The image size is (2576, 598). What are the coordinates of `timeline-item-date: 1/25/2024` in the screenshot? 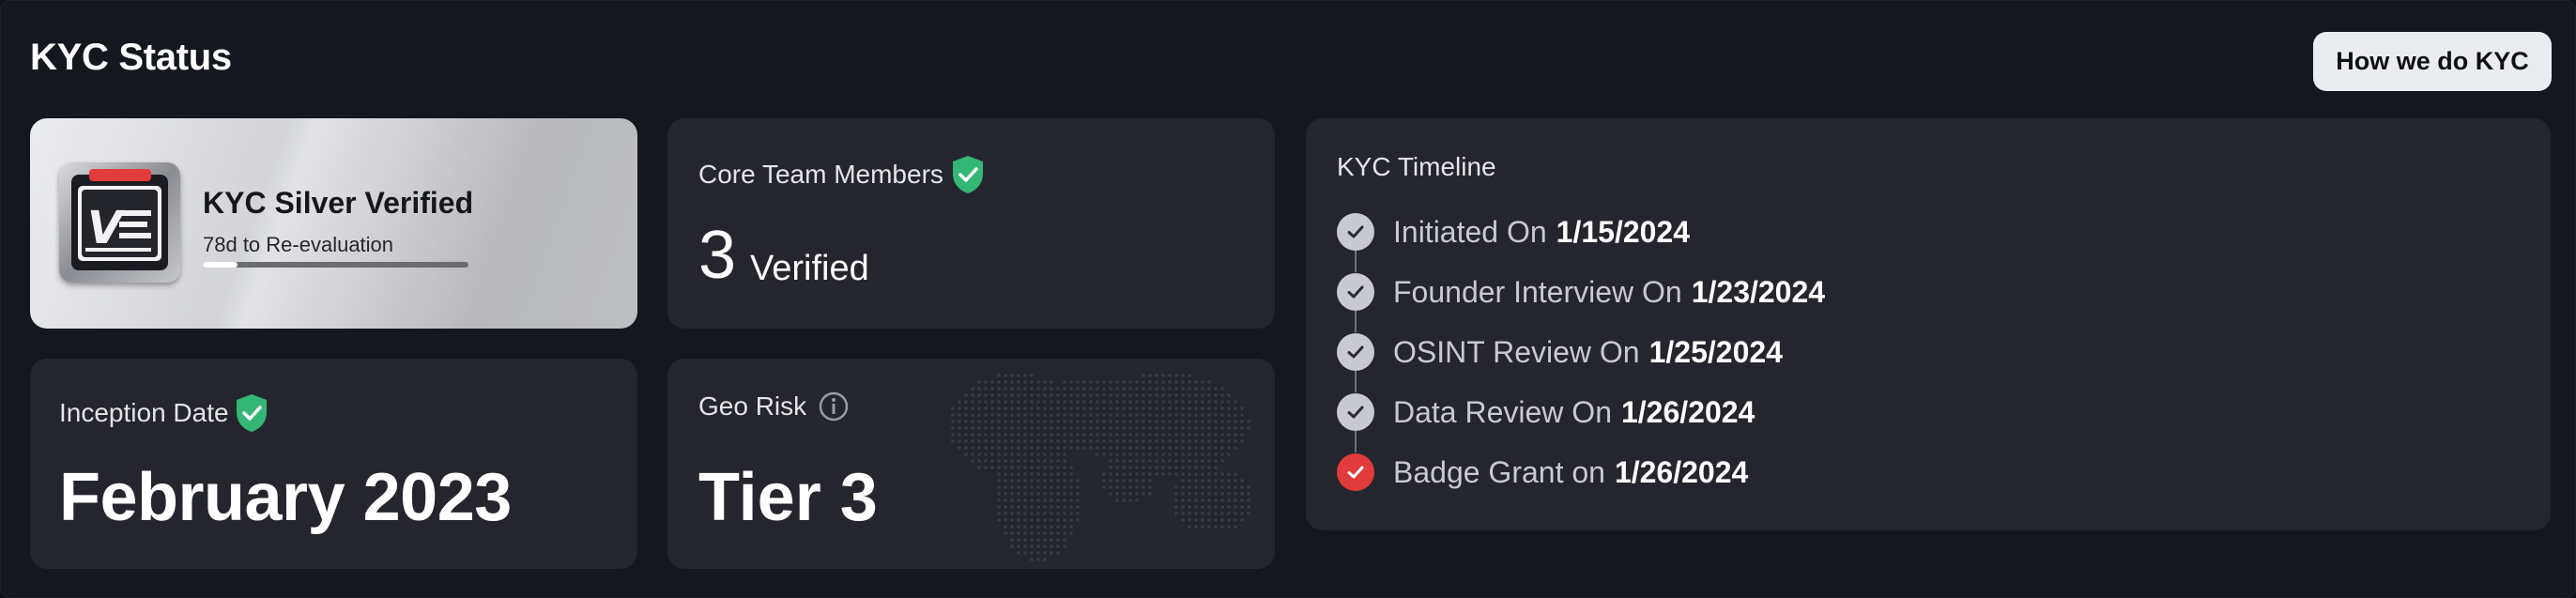 It's located at (1716, 352).